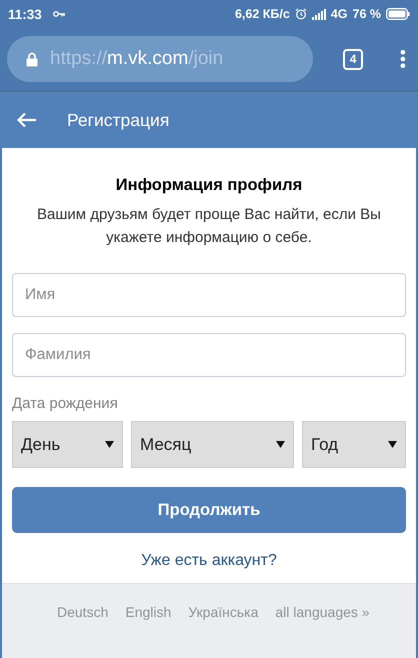 The image size is (418, 658). What do you see at coordinates (319, 14) in the screenshot?
I see `signal-icon` at bounding box center [319, 14].